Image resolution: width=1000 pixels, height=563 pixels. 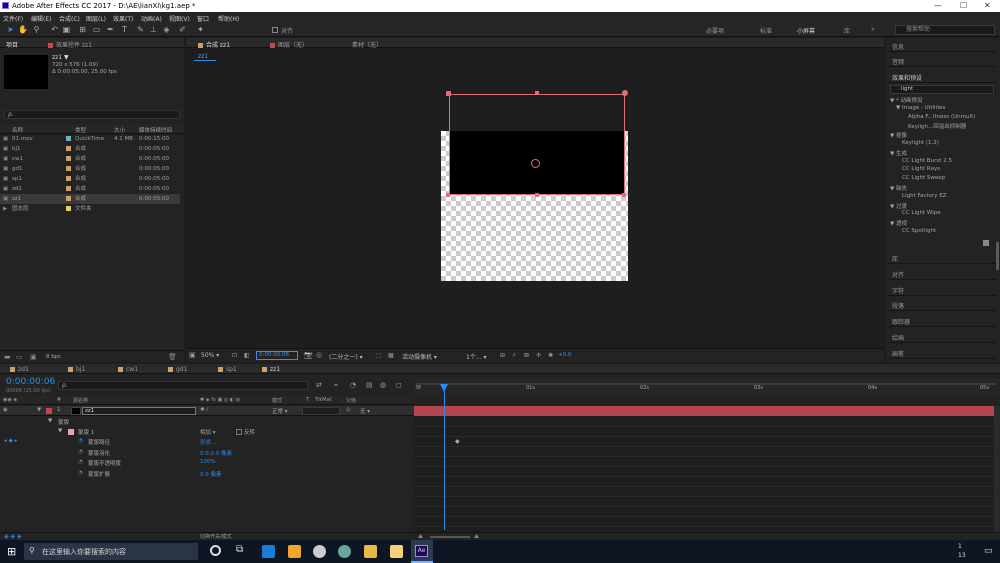 I want to click on zoom-tool-icon: ⚲, so click(x=36, y=29).